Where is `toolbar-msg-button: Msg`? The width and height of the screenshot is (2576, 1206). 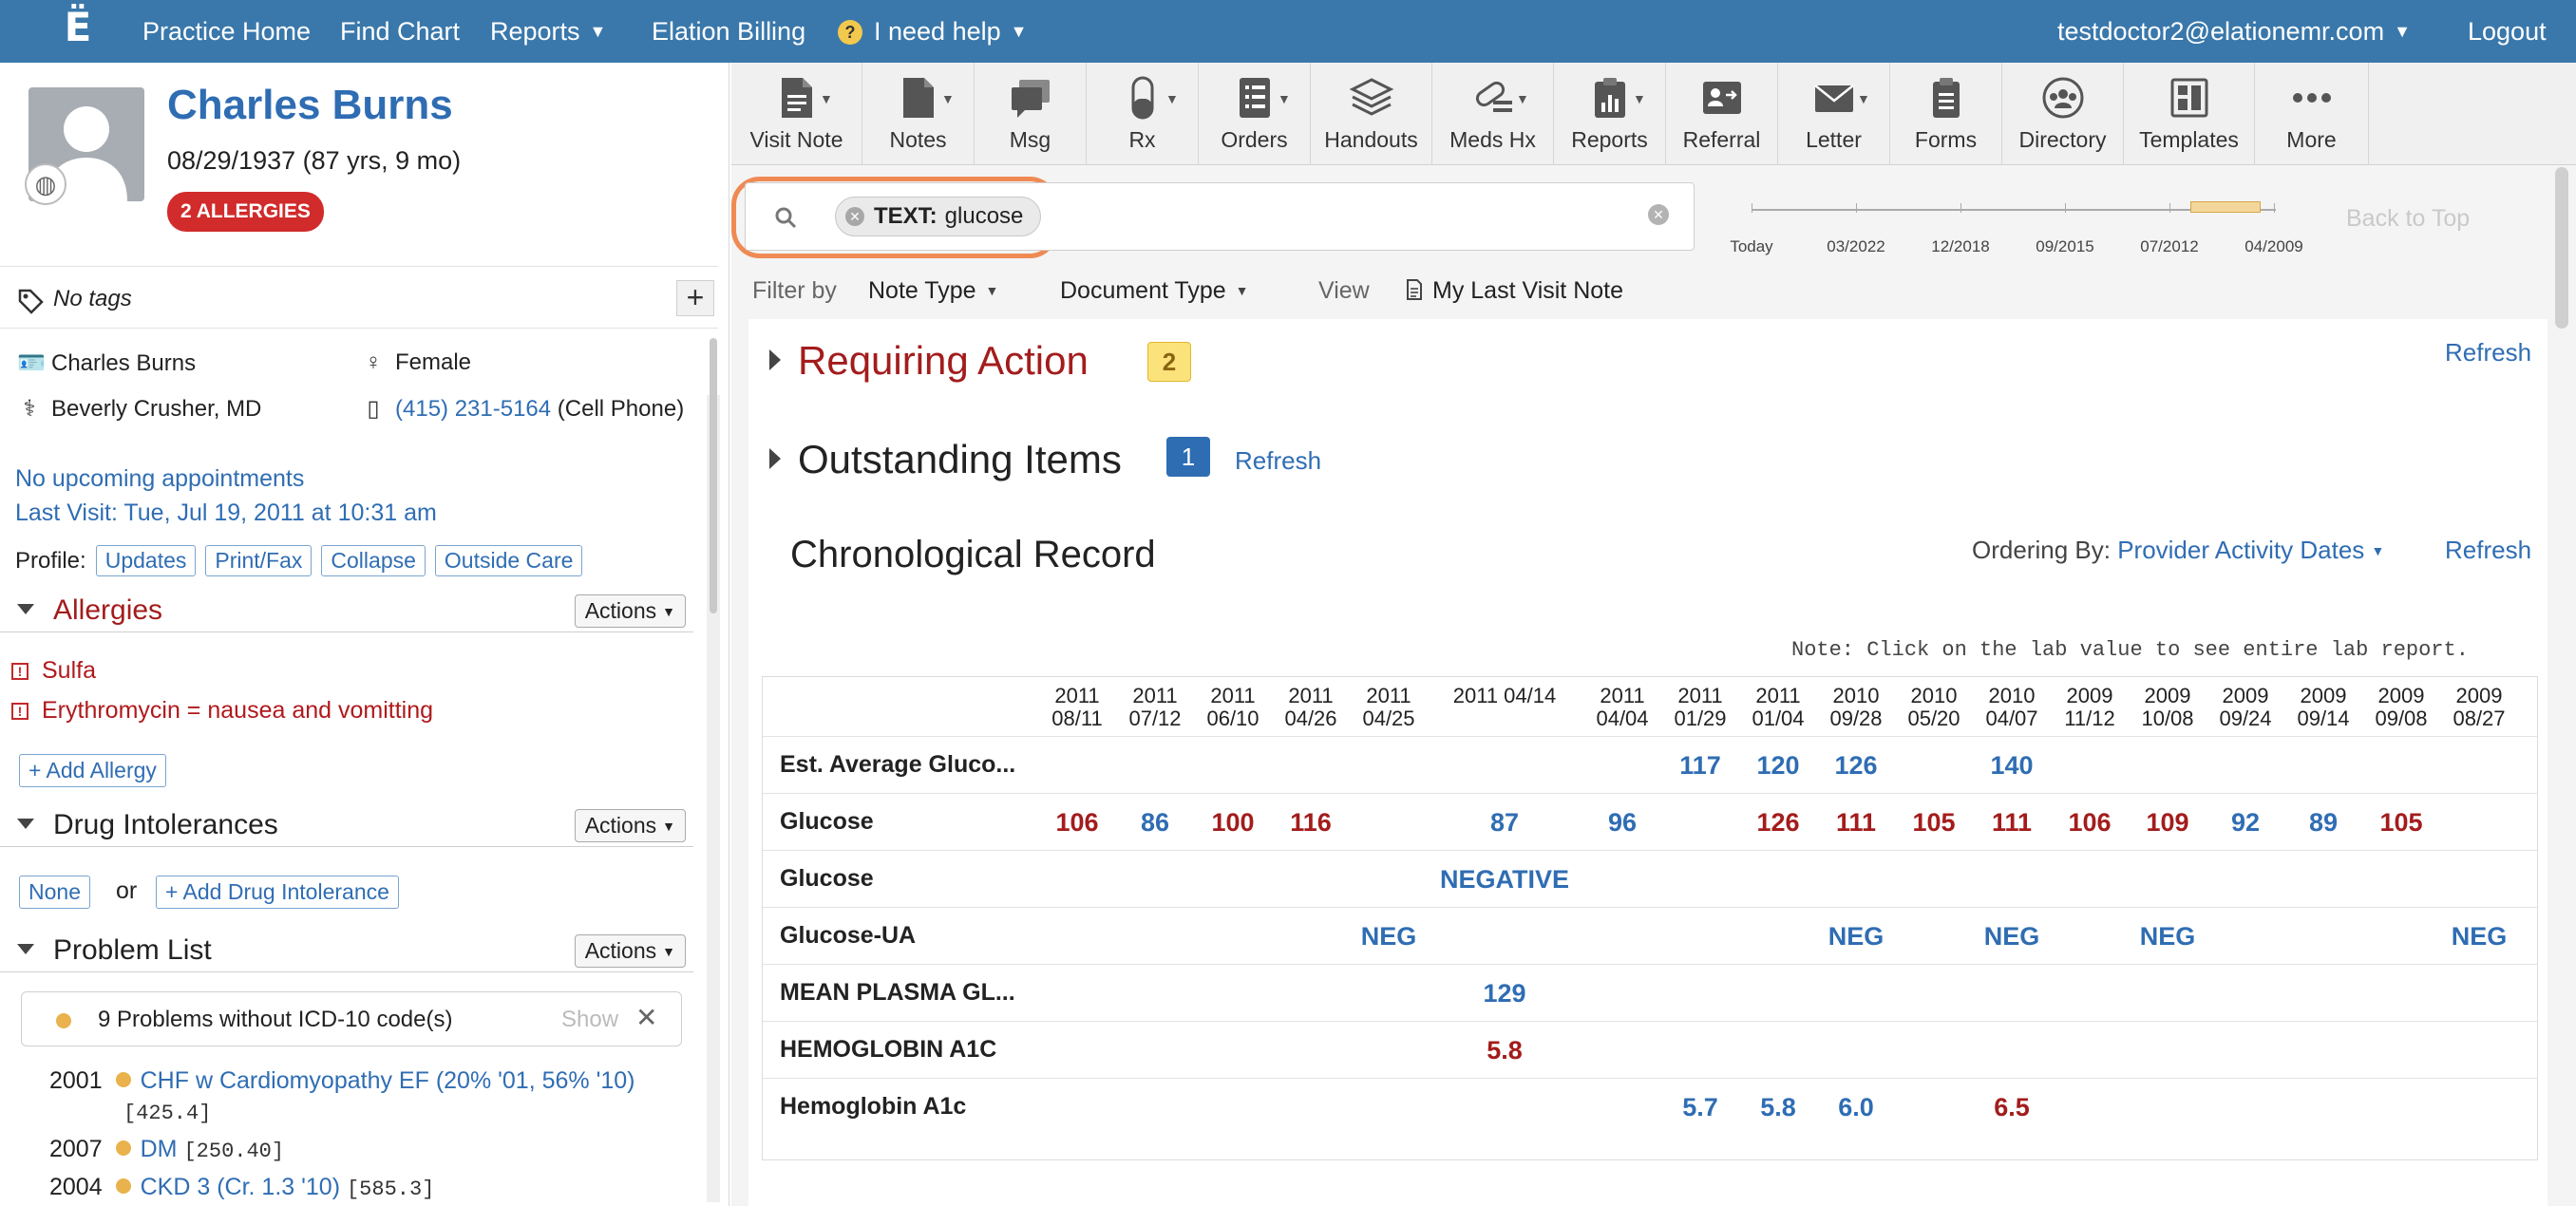 toolbar-msg-button: Msg is located at coordinates (1031, 114).